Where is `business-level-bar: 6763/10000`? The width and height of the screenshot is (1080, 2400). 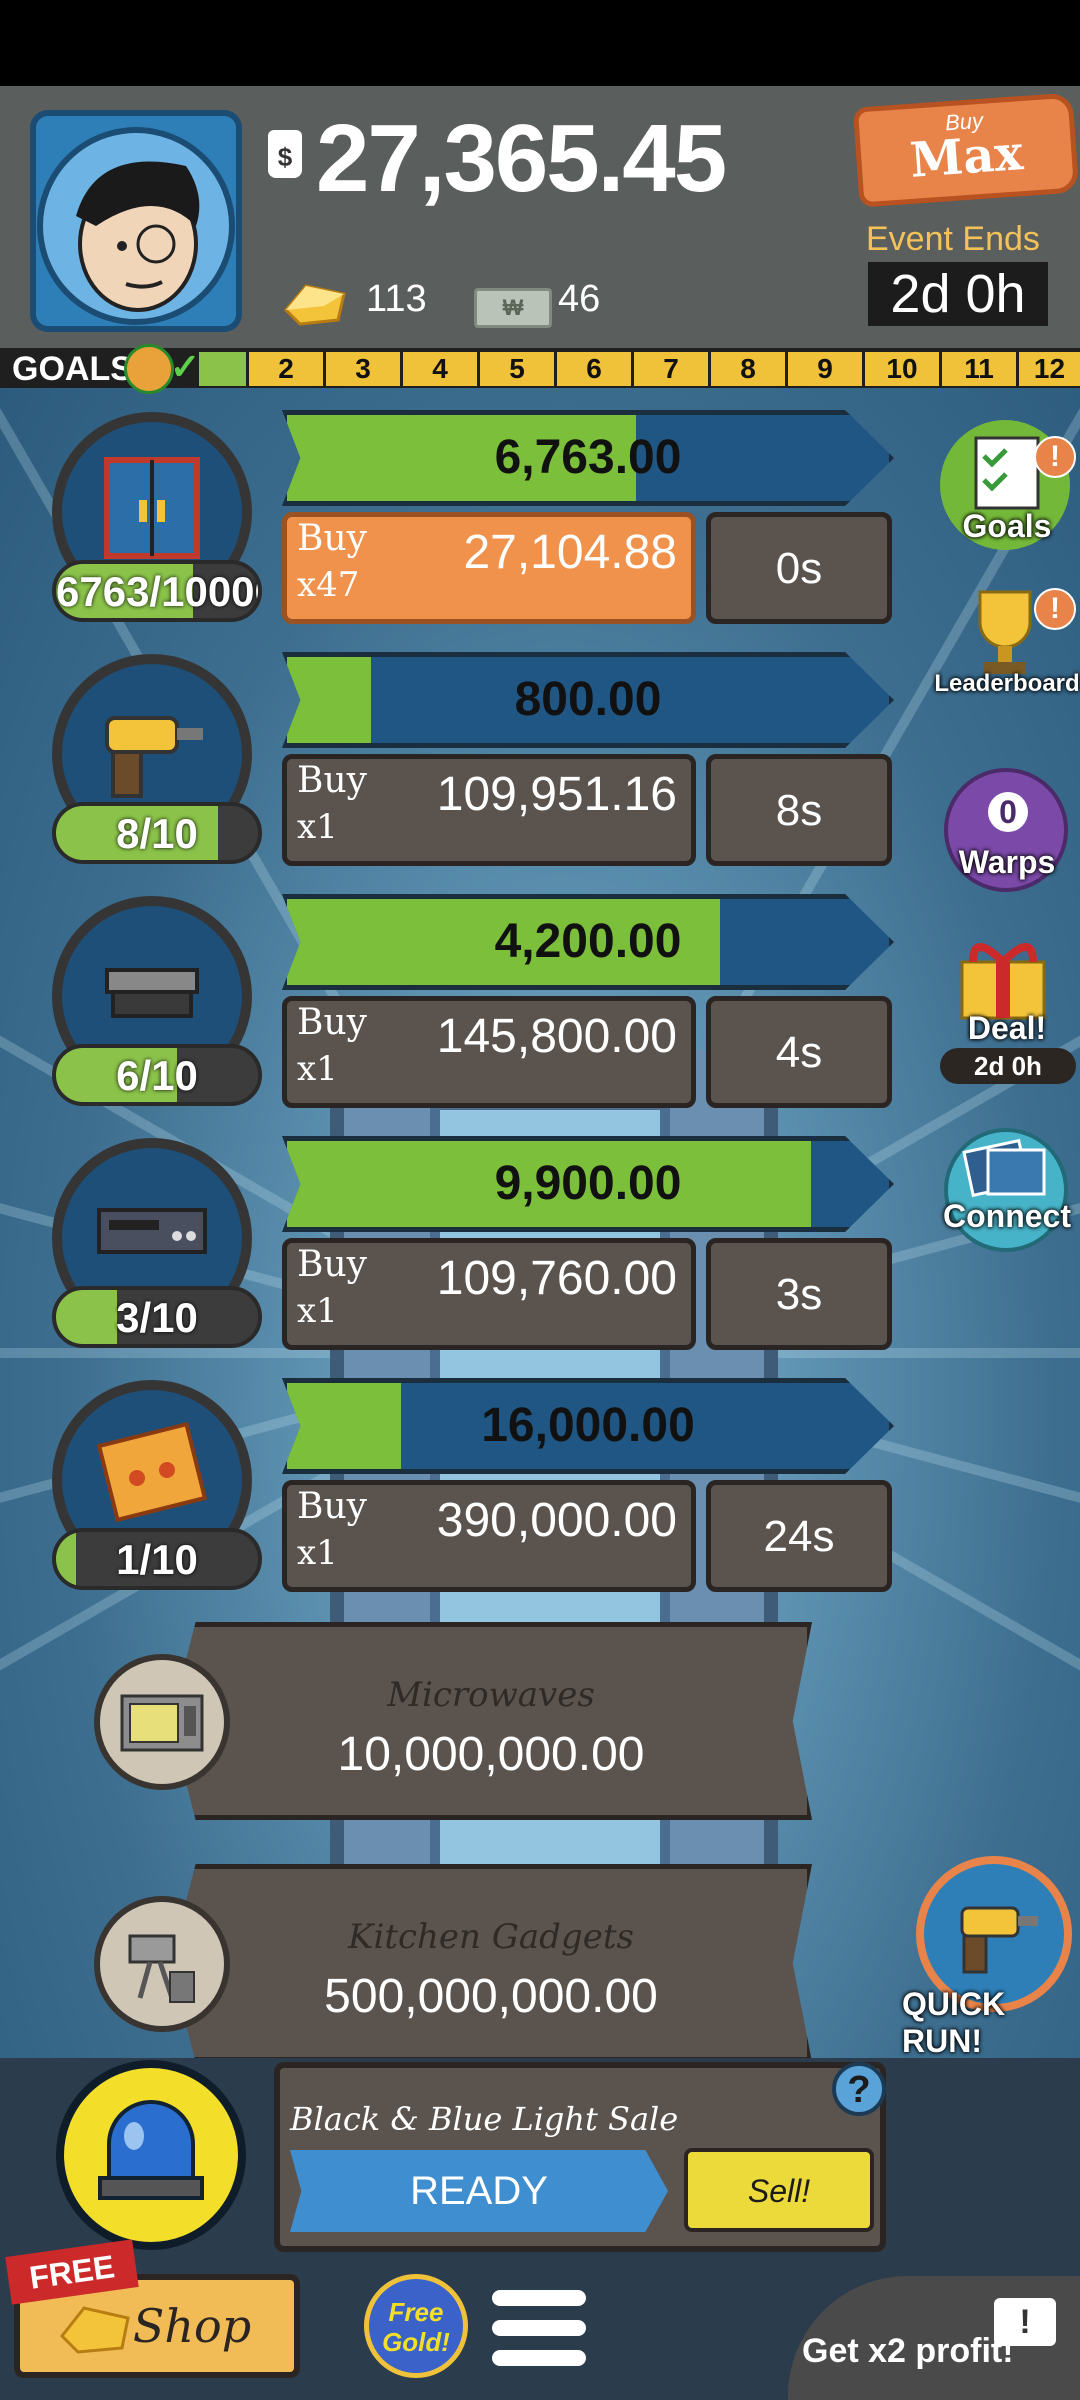 business-level-bar: 6763/10000 is located at coordinates (157, 591).